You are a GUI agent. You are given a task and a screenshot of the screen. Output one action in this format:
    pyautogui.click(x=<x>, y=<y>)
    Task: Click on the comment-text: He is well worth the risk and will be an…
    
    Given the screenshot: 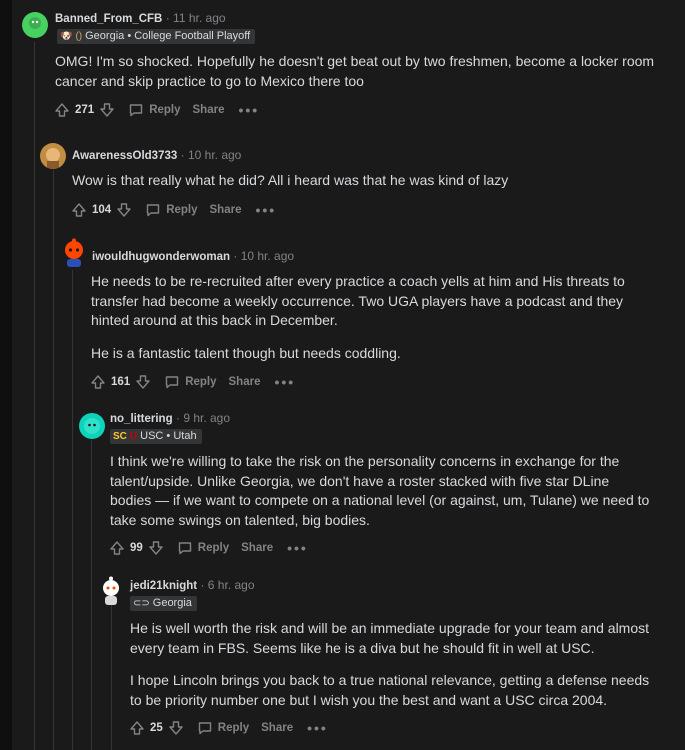 What is the action you would take?
    pyautogui.click(x=390, y=638)
    